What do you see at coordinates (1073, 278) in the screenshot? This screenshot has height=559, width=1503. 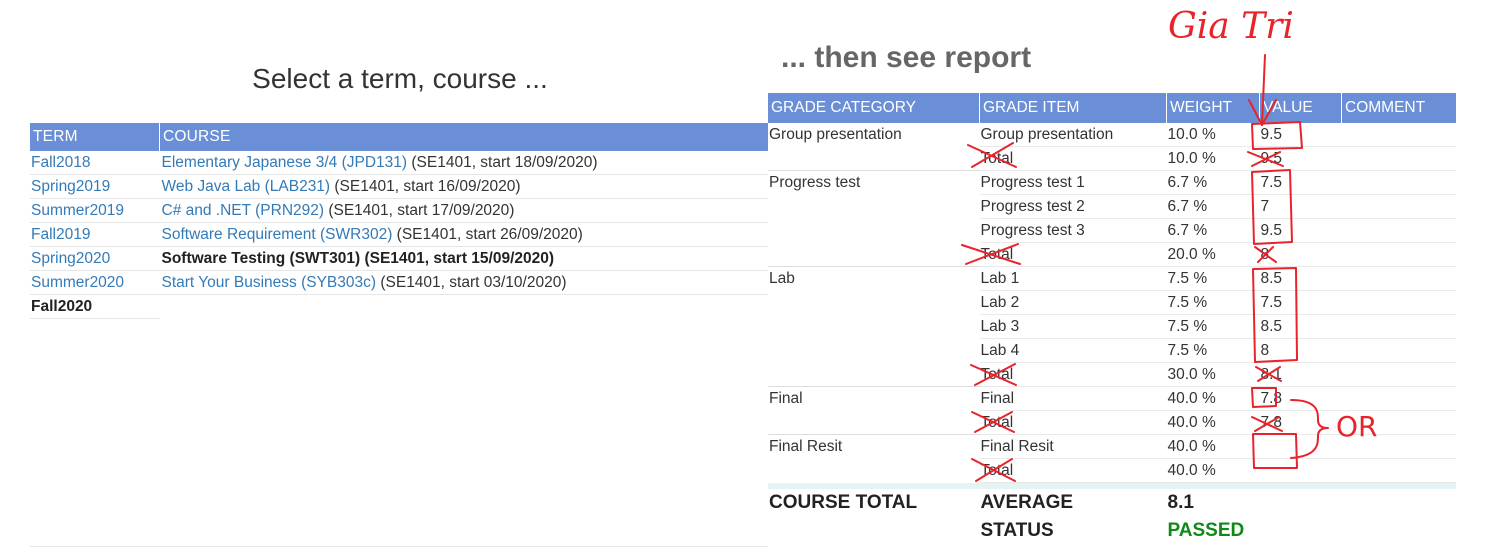 I see `grade-item: Lab 1` at bounding box center [1073, 278].